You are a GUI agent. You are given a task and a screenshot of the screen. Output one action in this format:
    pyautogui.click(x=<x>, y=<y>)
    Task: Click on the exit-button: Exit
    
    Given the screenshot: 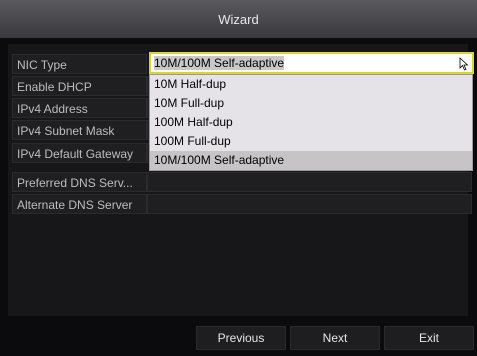 What is the action you would take?
    pyautogui.click(x=429, y=338)
    